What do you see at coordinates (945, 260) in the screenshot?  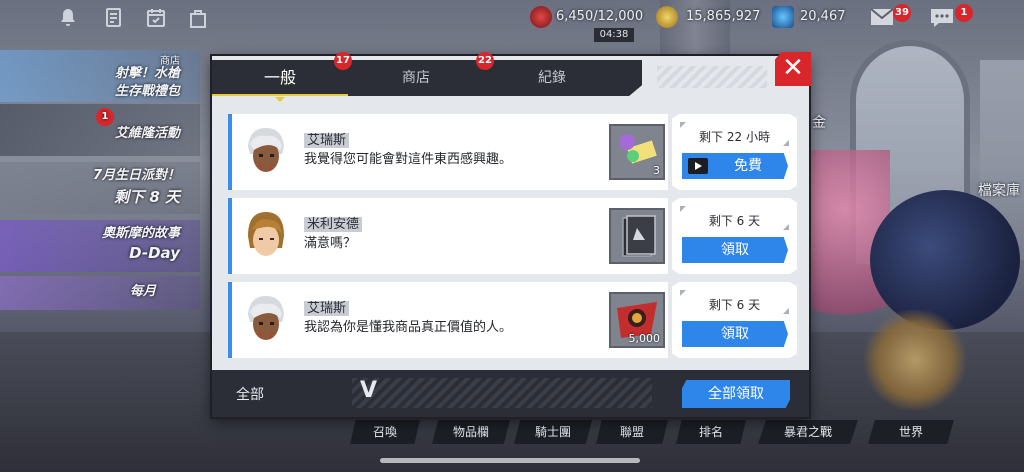 I see `bg-orb` at bounding box center [945, 260].